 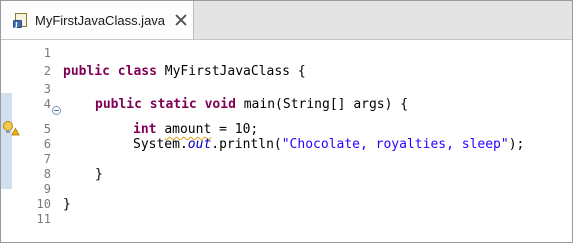 What do you see at coordinates (369, 104) in the screenshot?
I see `parameter-token: args` at bounding box center [369, 104].